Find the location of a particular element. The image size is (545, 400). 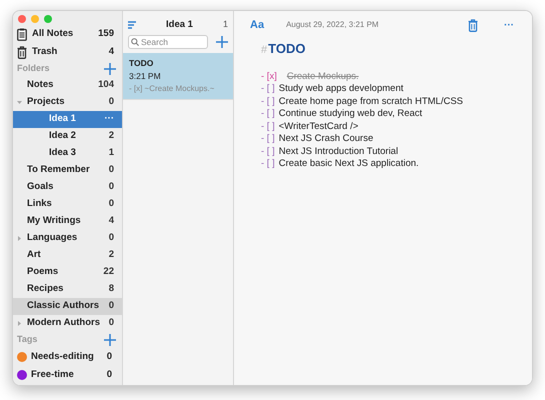

add-tag-button is located at coordinates (110, 340).